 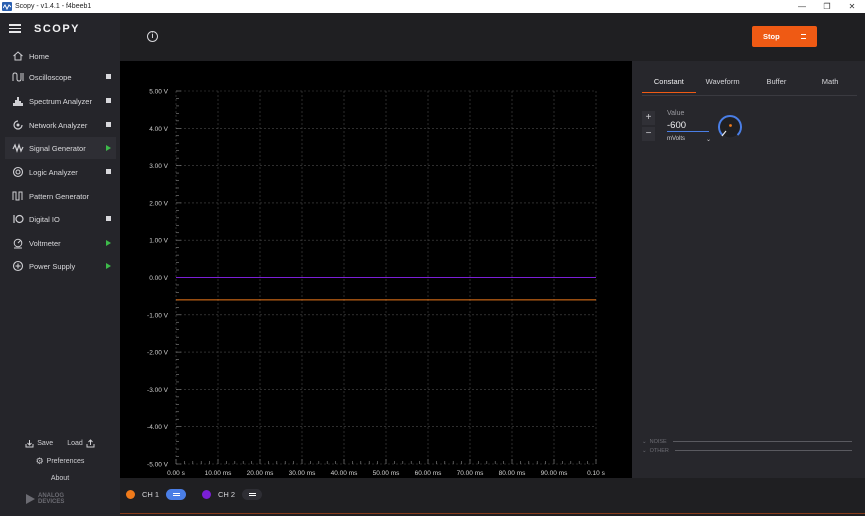 I want to click on sidebar-item-voltmeter: Voltmeter, so click(x=60, y=243).